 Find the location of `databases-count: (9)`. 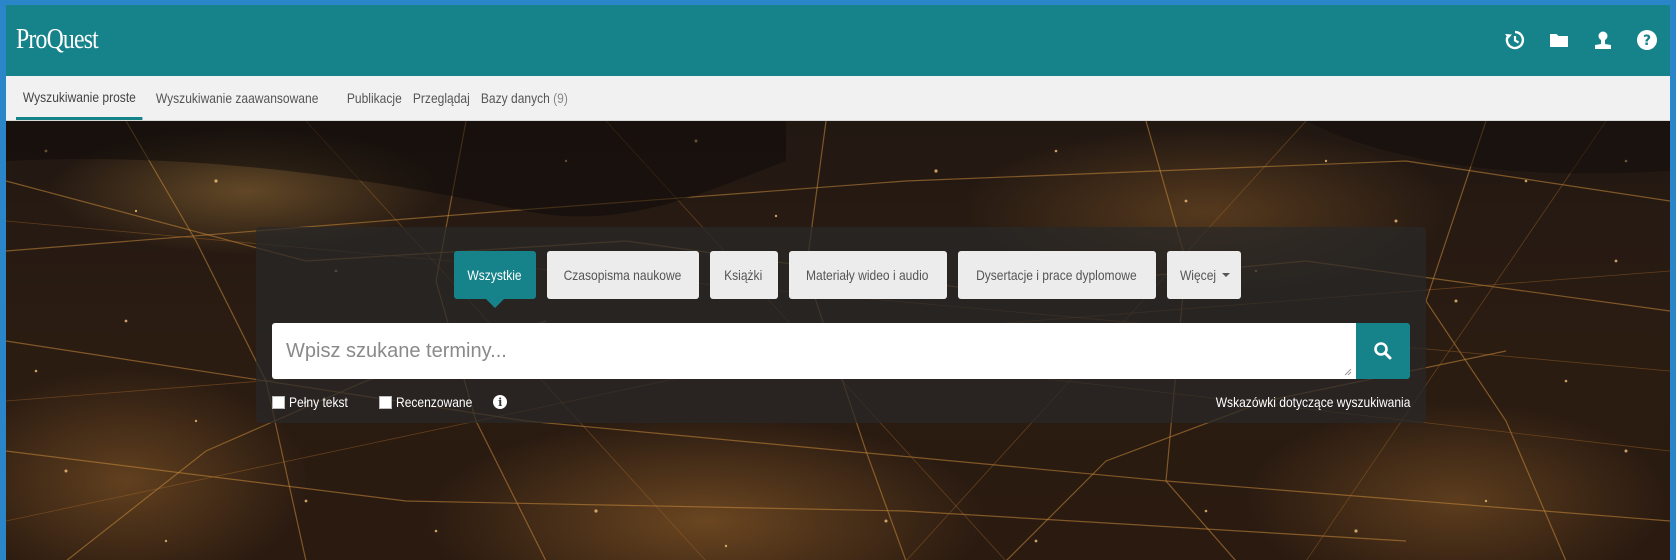

databases-count: (9) is located at coordinates (561, 98).